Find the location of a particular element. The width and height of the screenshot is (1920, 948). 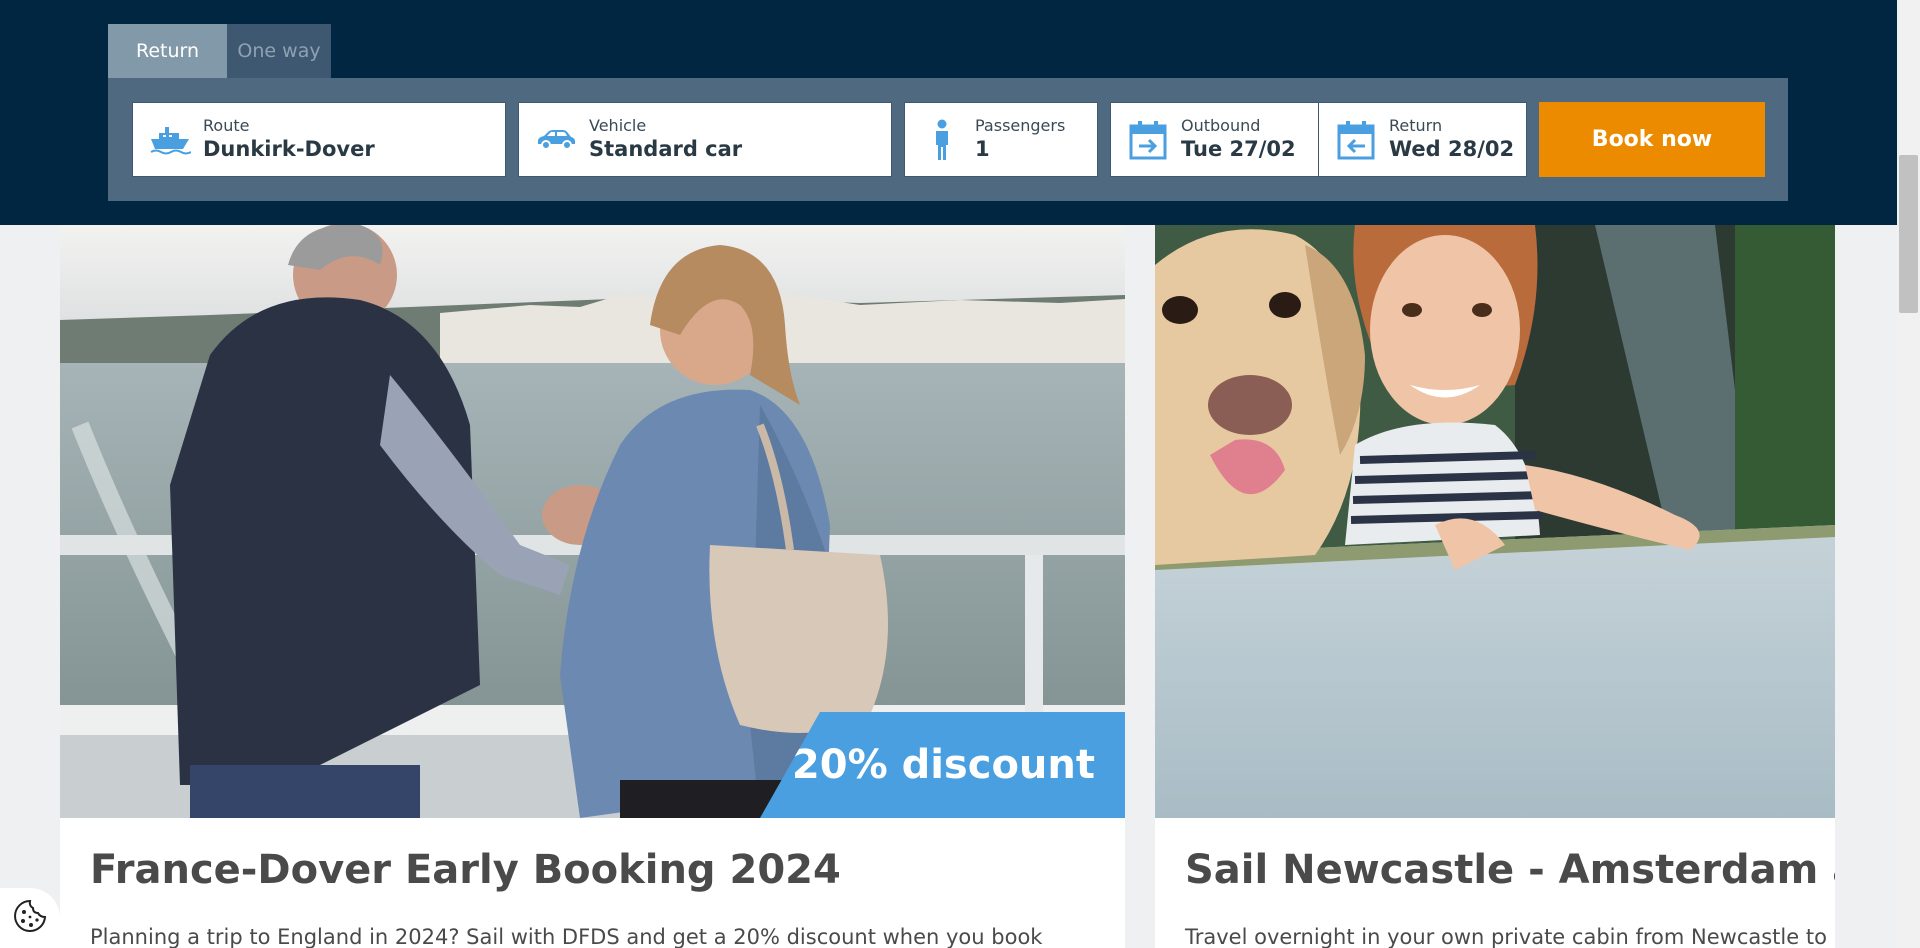

route-field: Route Dunkirk-Dover is located at coordinates (319, 139).